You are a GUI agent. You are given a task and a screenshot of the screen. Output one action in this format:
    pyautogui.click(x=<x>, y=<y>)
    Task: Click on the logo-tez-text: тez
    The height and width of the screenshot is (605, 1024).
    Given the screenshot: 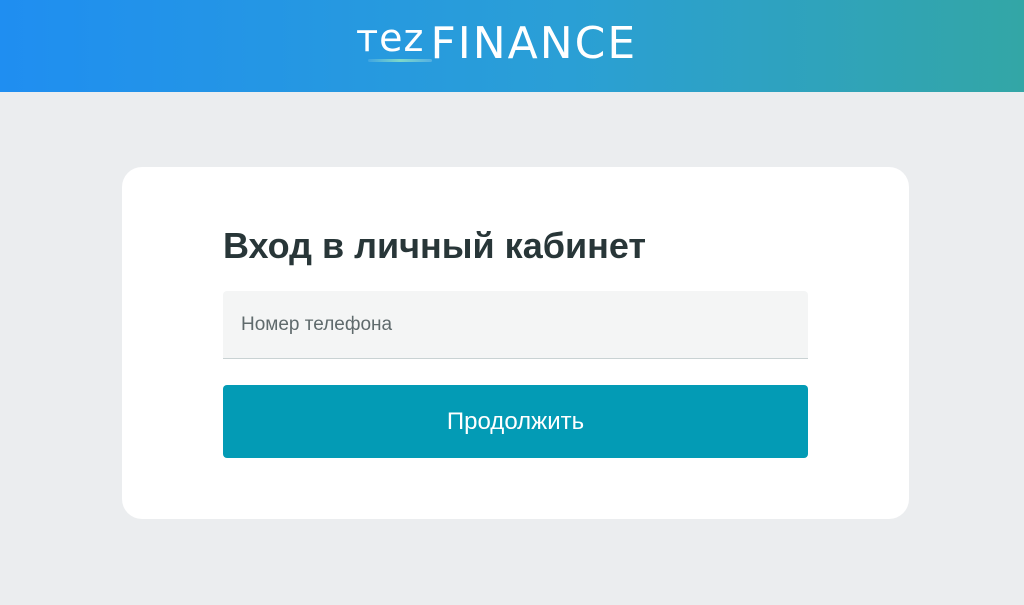 What is the action you would take?
    pyautogui.click(x=390, y=38)
    